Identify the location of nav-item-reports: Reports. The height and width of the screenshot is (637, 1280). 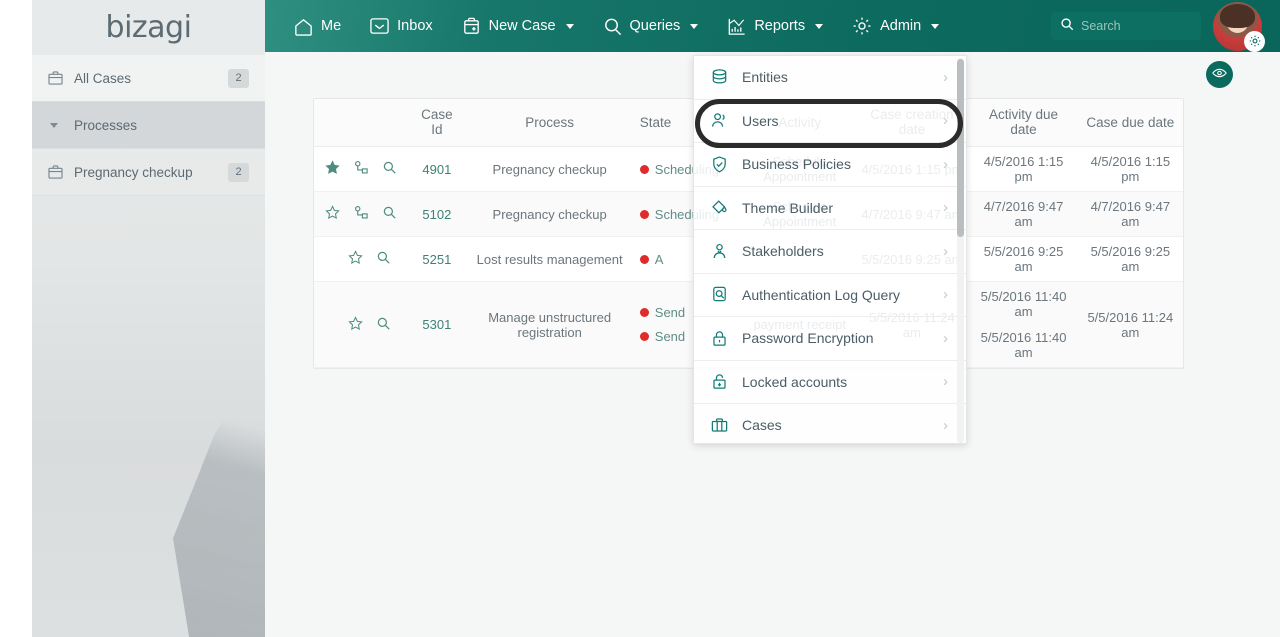
(774, 26).